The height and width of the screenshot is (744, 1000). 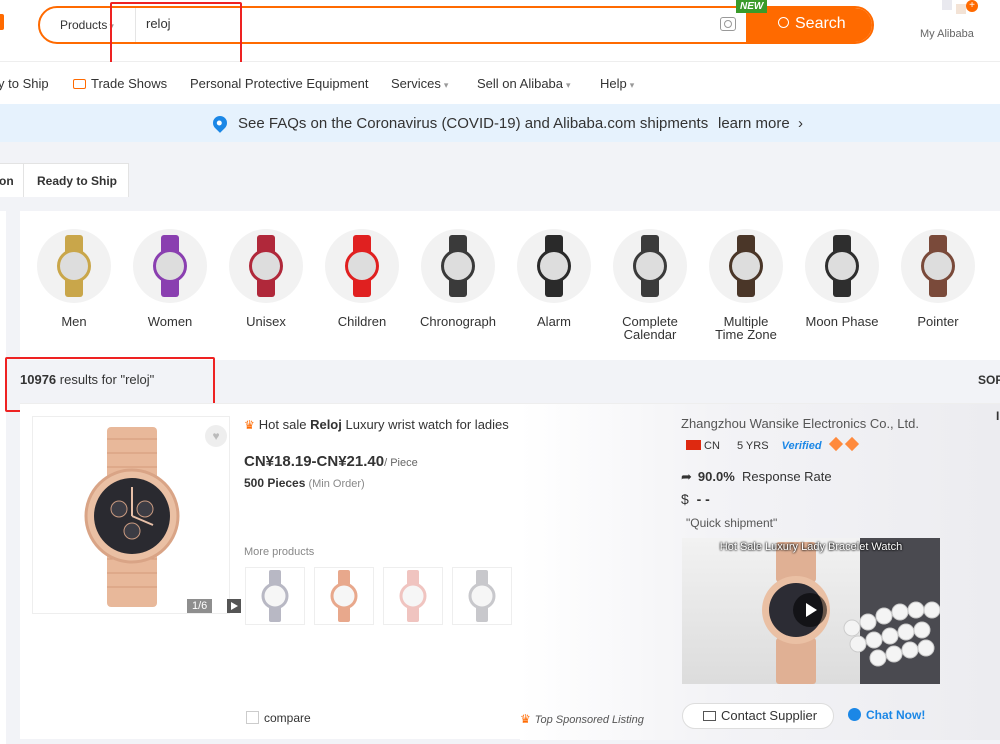 I want to click on dollar-icon: $, so click(x=685, y=499).